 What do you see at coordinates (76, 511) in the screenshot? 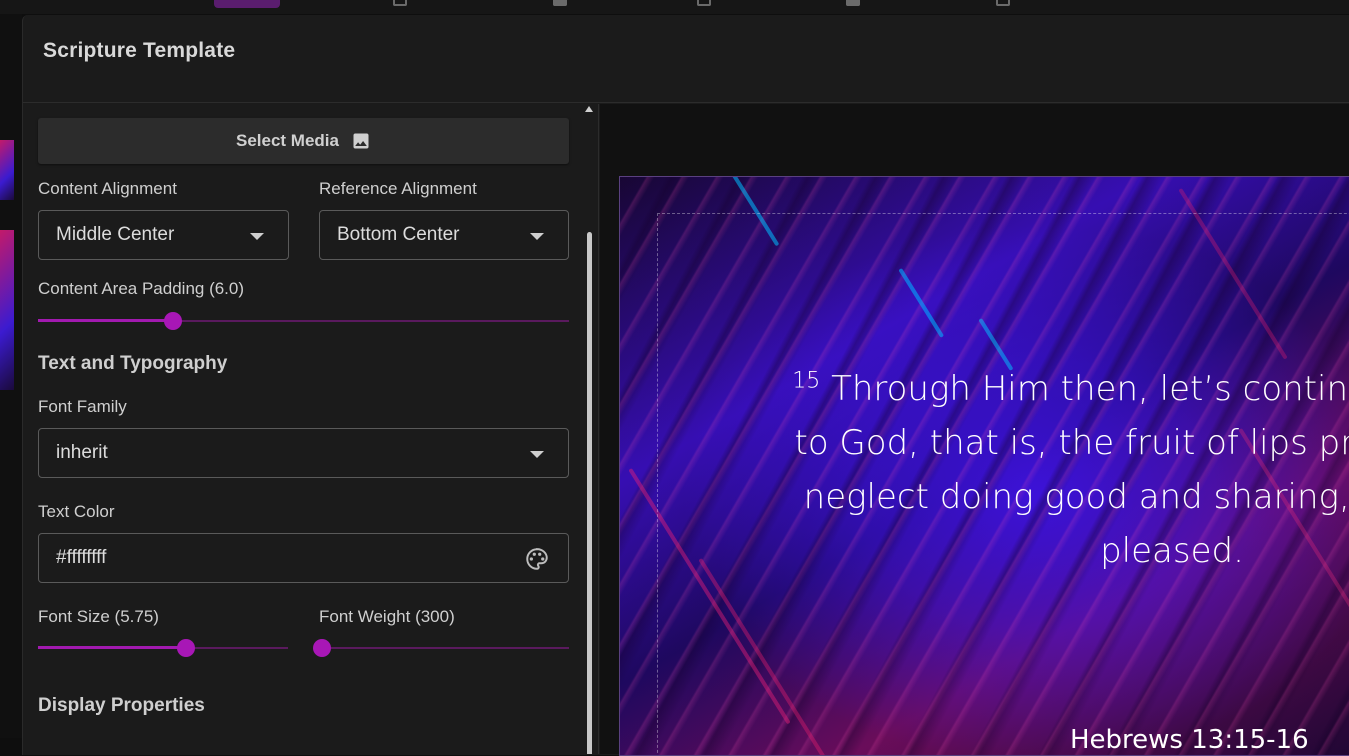
I see `text-color-label: Text Color` at bounding box center [76, 511].